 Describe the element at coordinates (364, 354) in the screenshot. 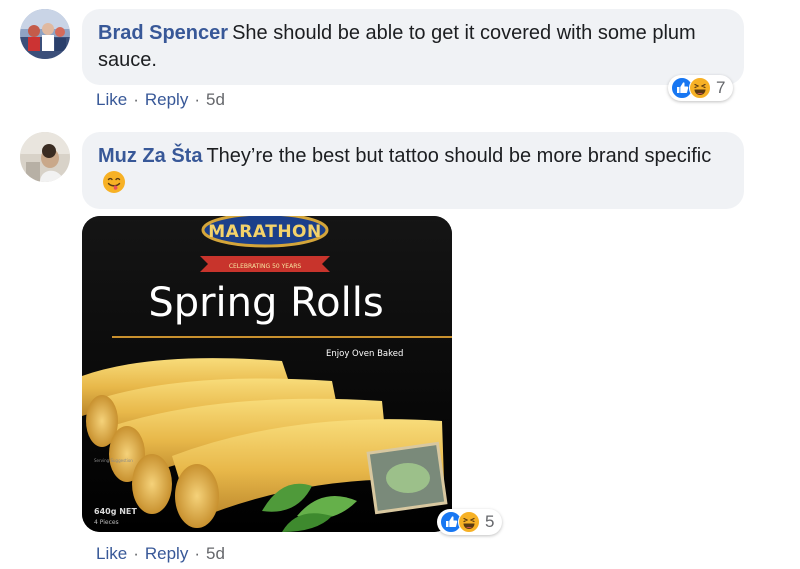

I see `product-tagline: Enjoy Oven Baked` at that location.